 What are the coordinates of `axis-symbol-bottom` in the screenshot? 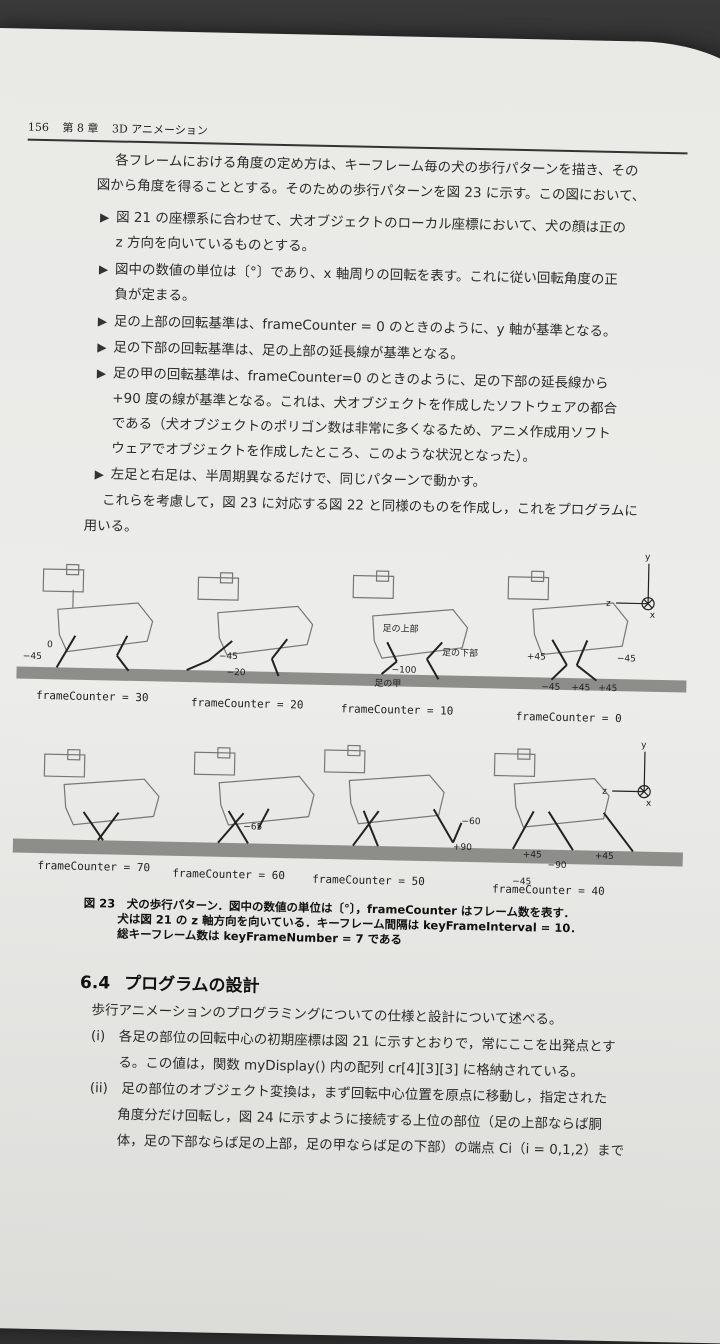 It's located at (631, 774).